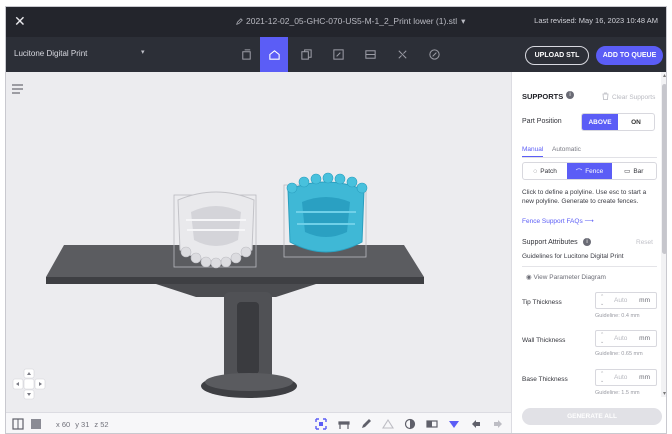 This screenshot has height=434, width=672. Describe the element at coordinates (248, 338) in the screenshot. I see `stem-slot` at that location.